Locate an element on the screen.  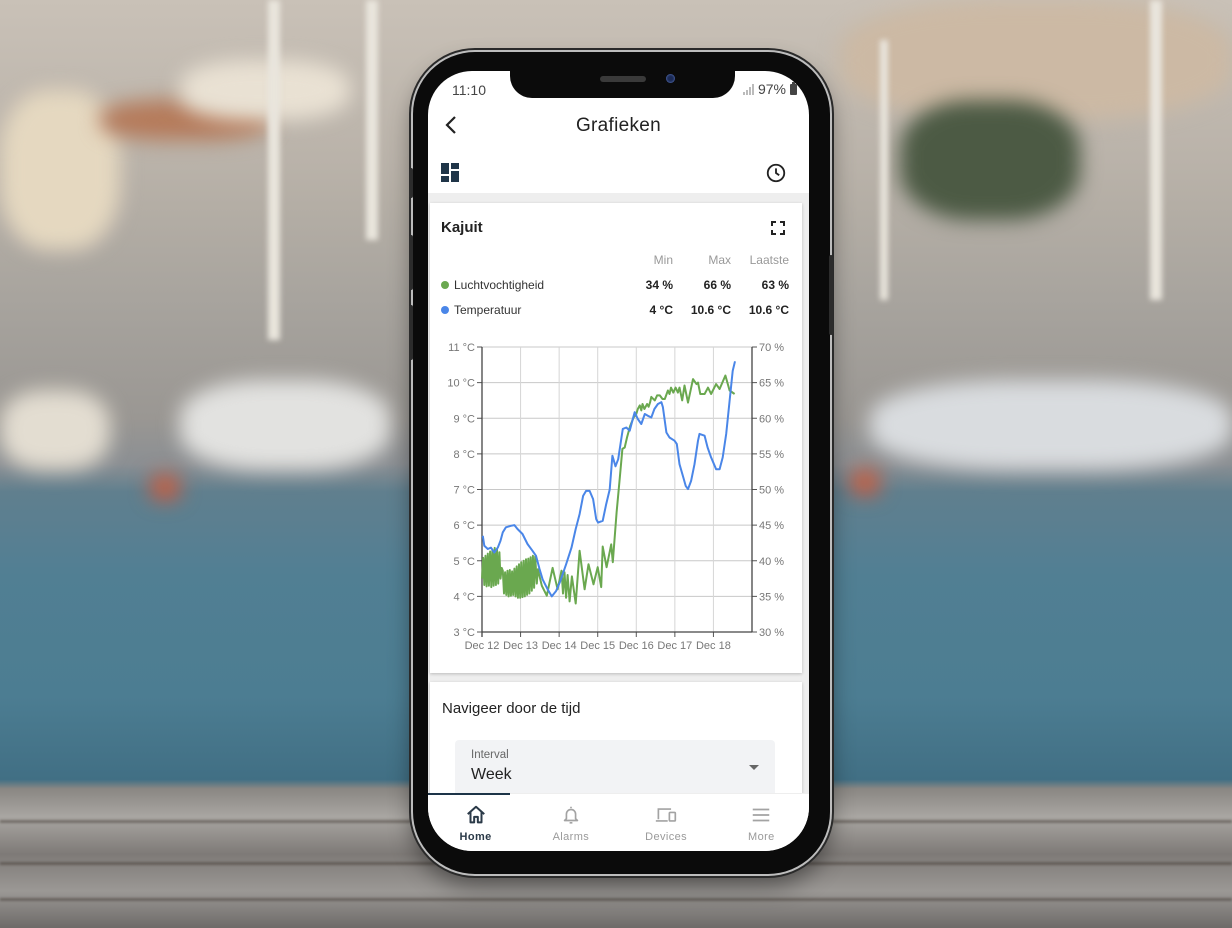
status-time: 11:10 is located at coordinates (469, 90).